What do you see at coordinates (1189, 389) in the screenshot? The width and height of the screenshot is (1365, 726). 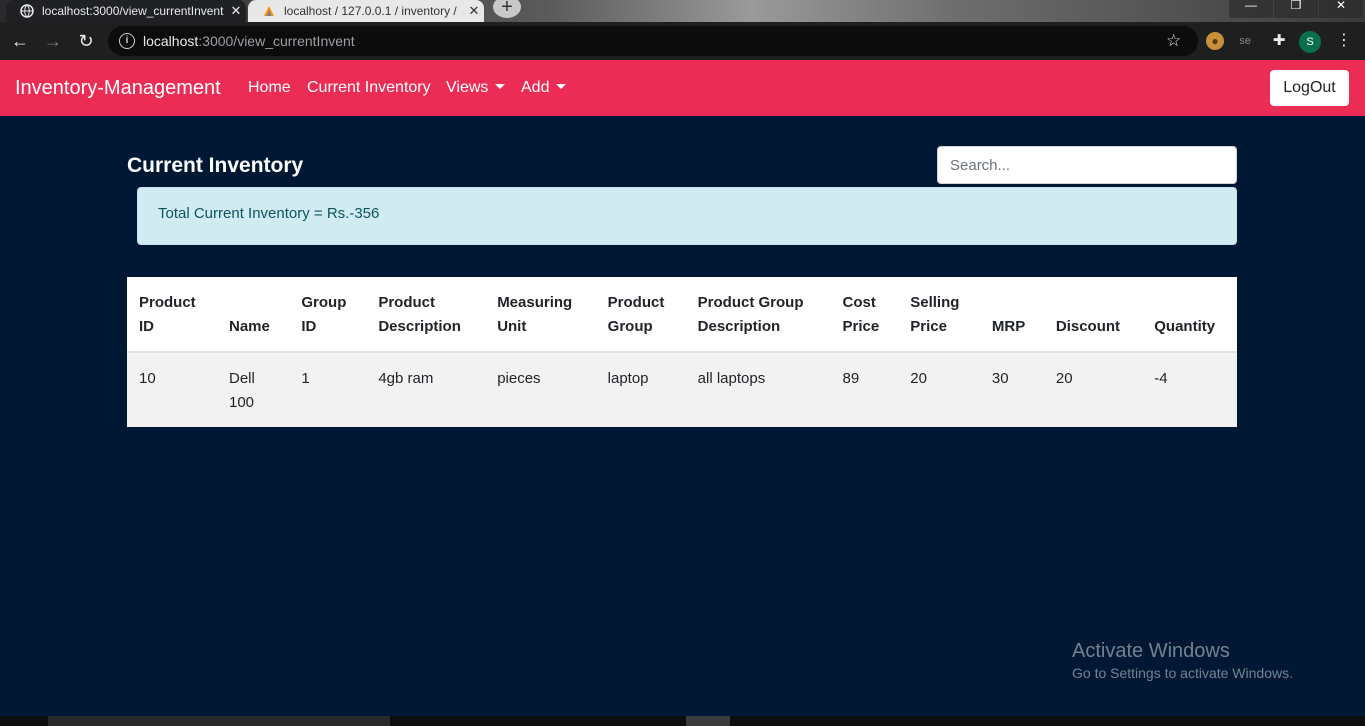 I see `table-cell: -4` at bounding box center [1189, 389].